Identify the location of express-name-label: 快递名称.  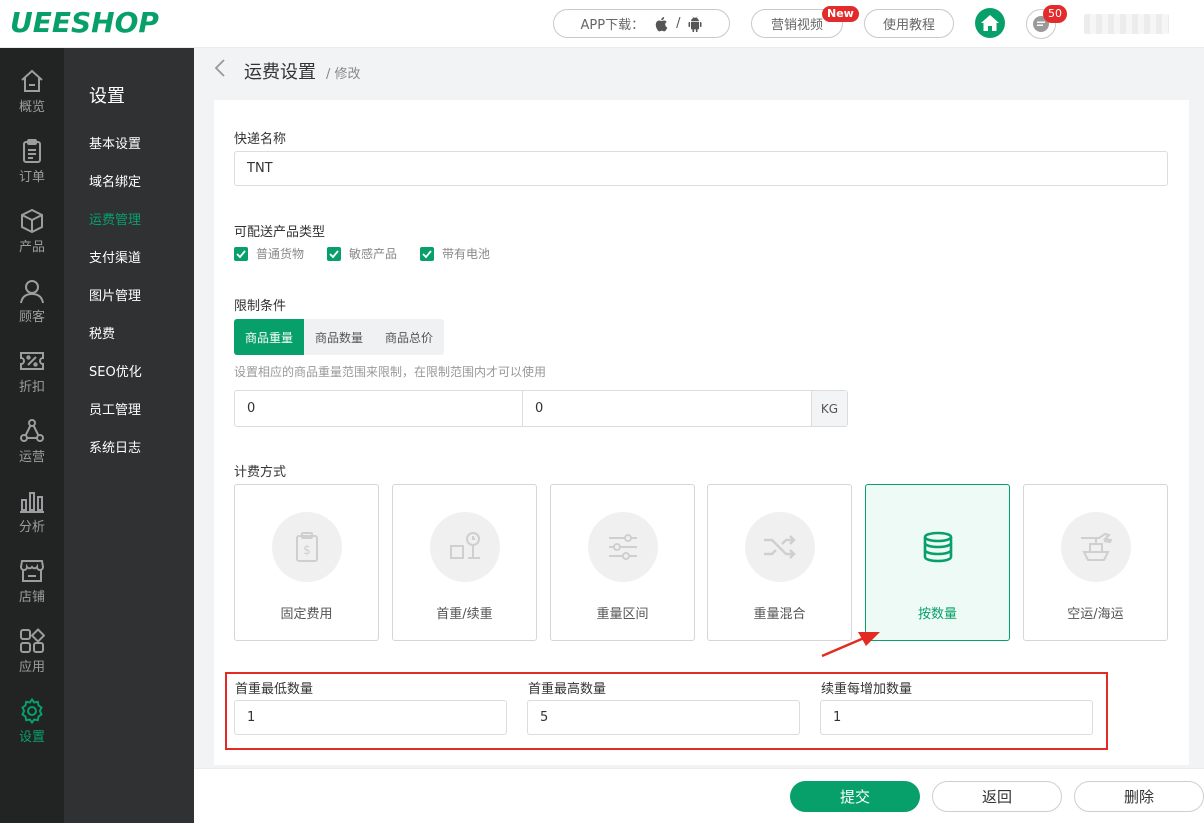
(260, 139).